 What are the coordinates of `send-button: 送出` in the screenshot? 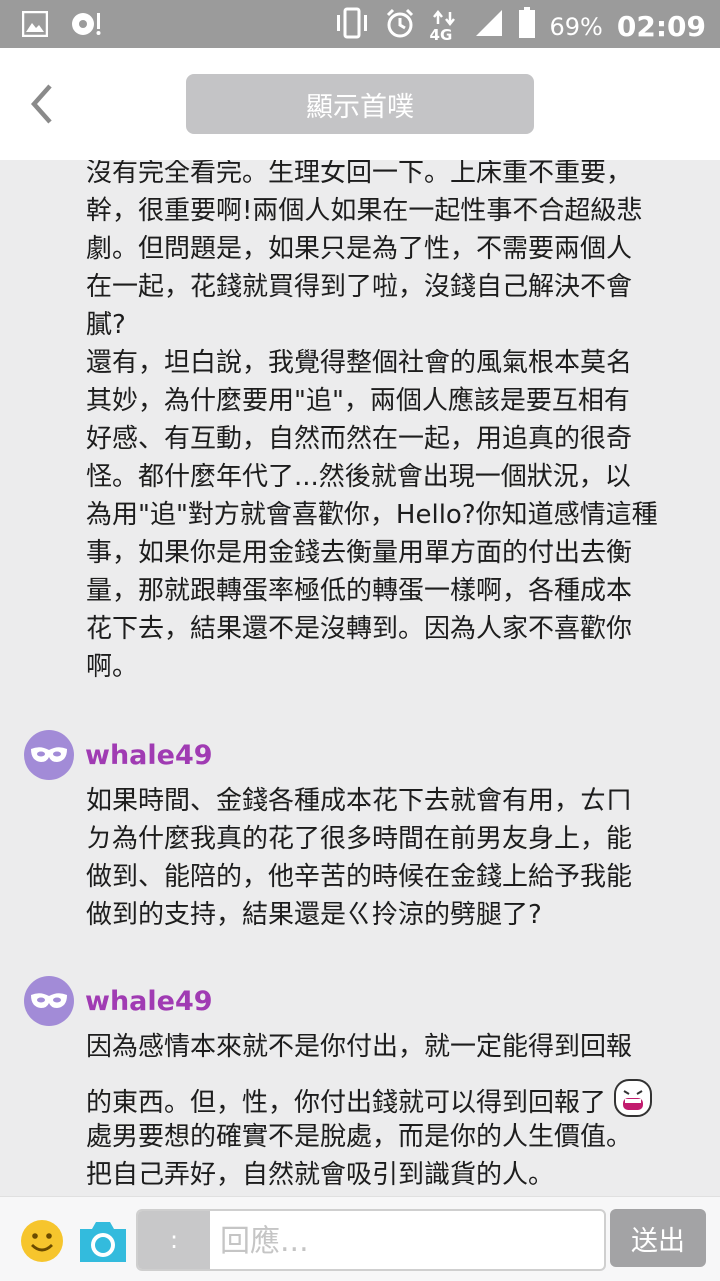 It's located at (658, 1238).